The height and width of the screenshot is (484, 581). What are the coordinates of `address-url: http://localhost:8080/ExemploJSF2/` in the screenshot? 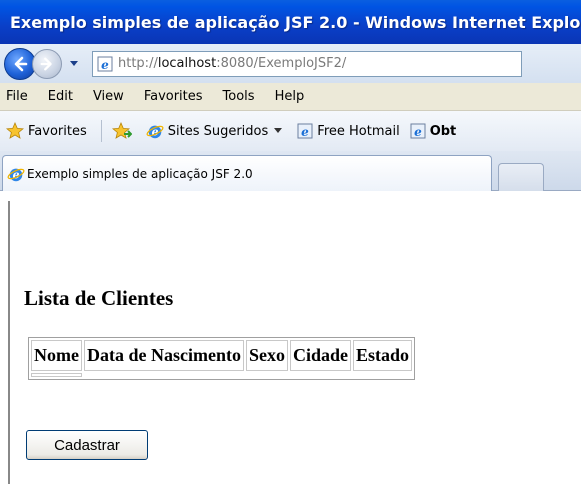 It's located at (232, 63).